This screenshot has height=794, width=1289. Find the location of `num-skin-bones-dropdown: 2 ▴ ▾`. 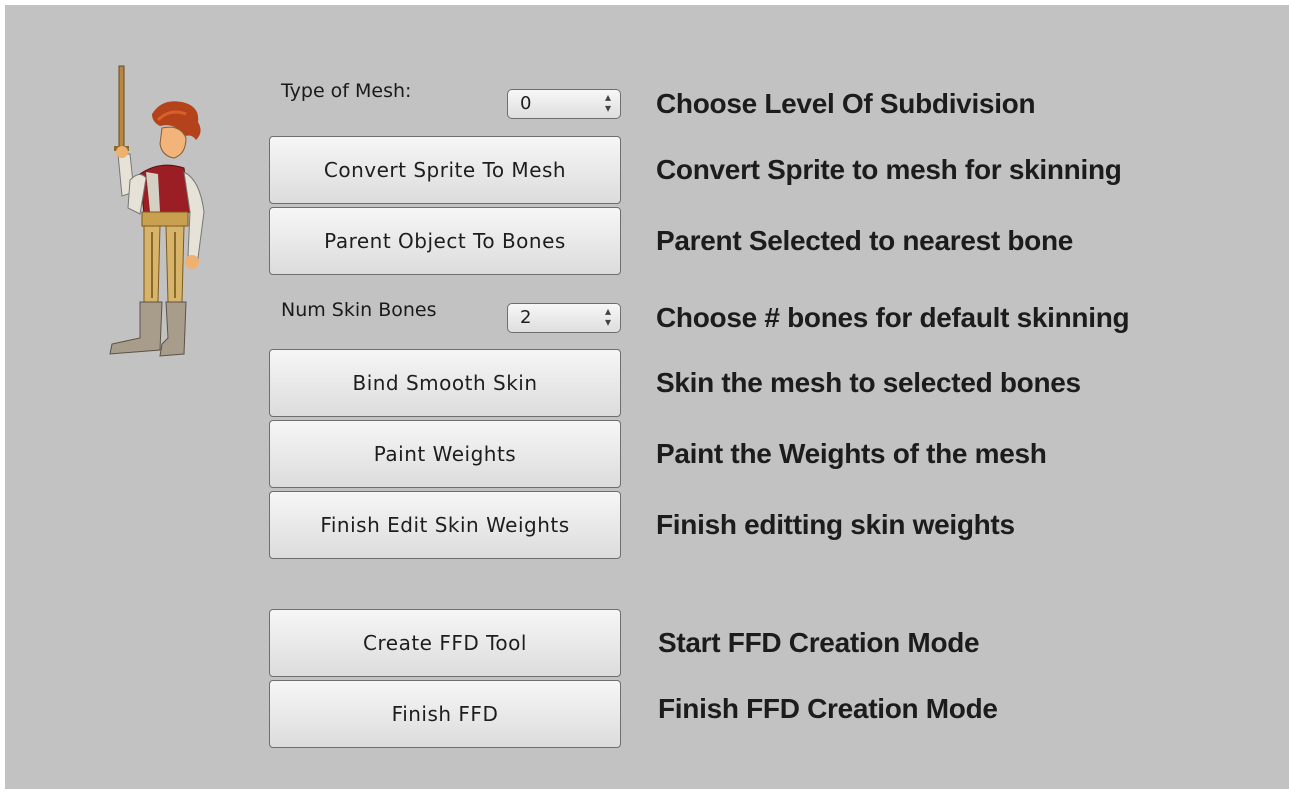

num-skin-bones-dropdown: 2 ▴ ▾ is located at coordinates (564, 318).